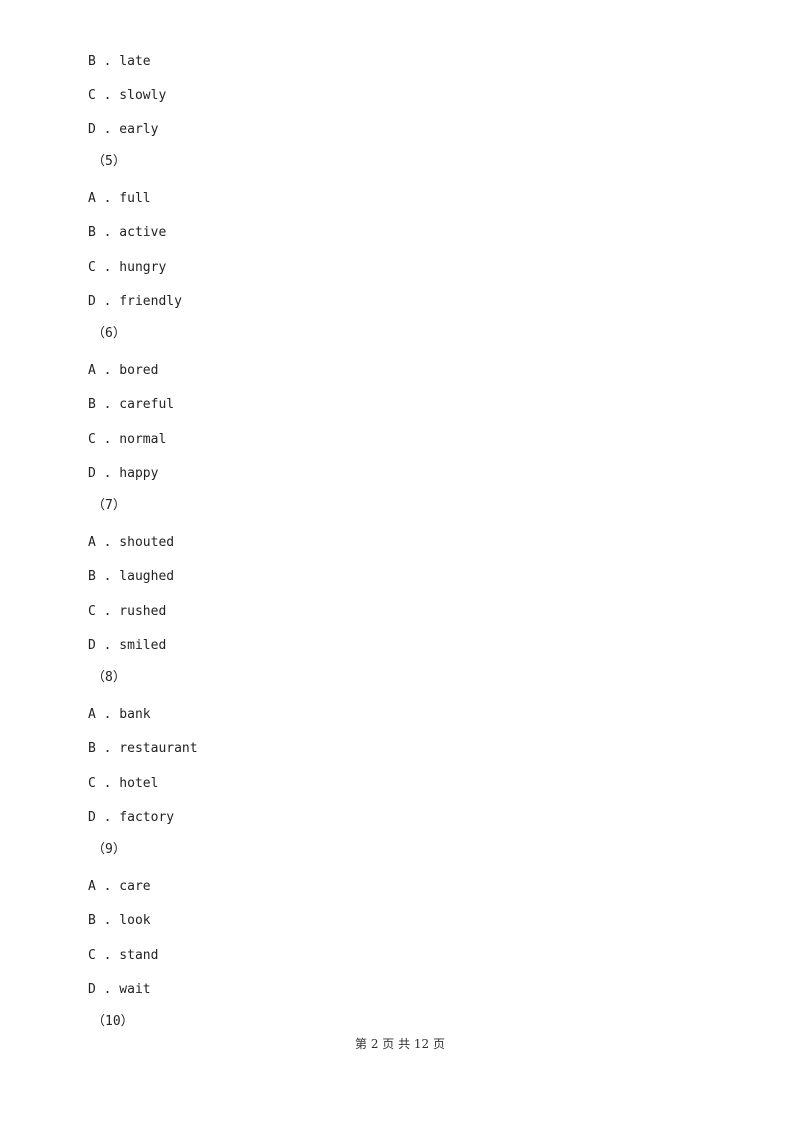  I want to click on question-number: （9）, so click(109, 849).